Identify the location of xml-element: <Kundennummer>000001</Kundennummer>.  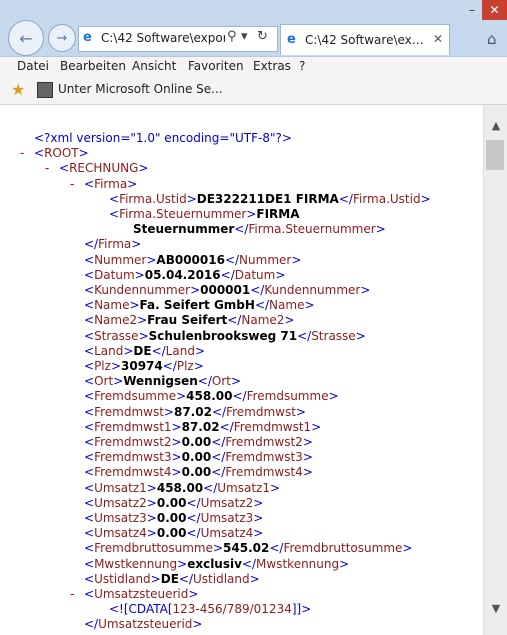
(227, 290).